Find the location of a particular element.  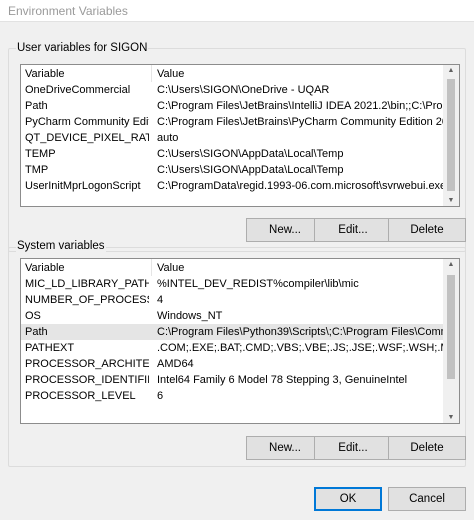

variable-name-cell: UserInitMprLogonScript is located at coordinates (83, 186).